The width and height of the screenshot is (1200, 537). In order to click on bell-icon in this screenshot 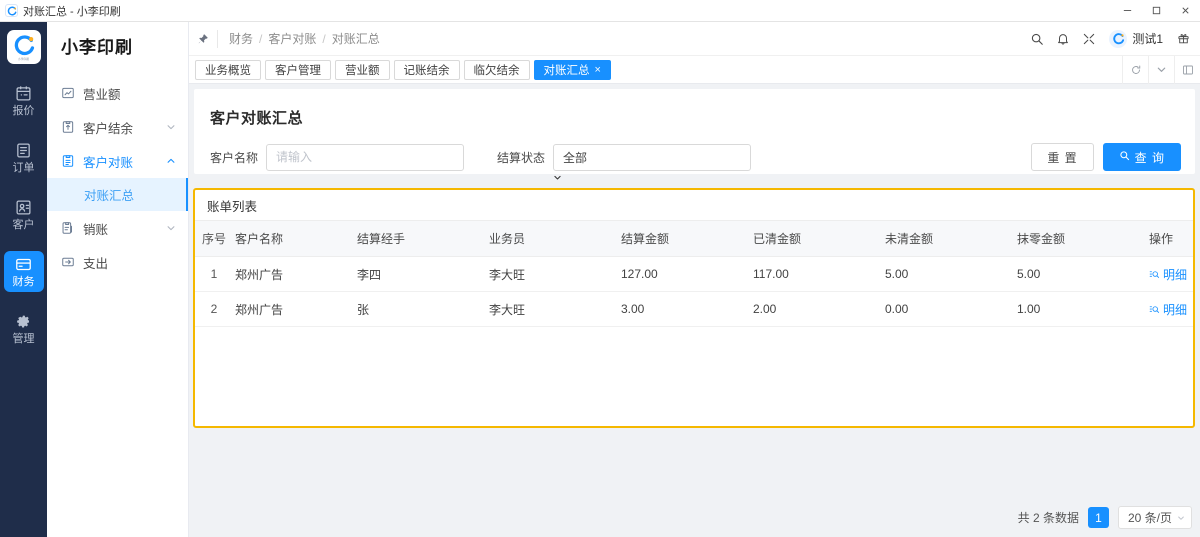, I will do `click(1063, 39)`.